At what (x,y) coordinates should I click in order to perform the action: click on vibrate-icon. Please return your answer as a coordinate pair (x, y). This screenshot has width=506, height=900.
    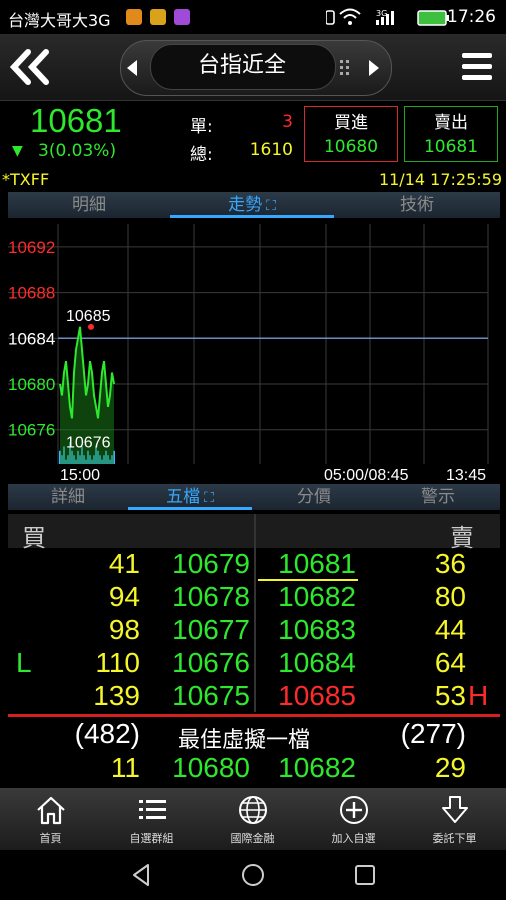
    Looking at the image, I should click on (330, 17).